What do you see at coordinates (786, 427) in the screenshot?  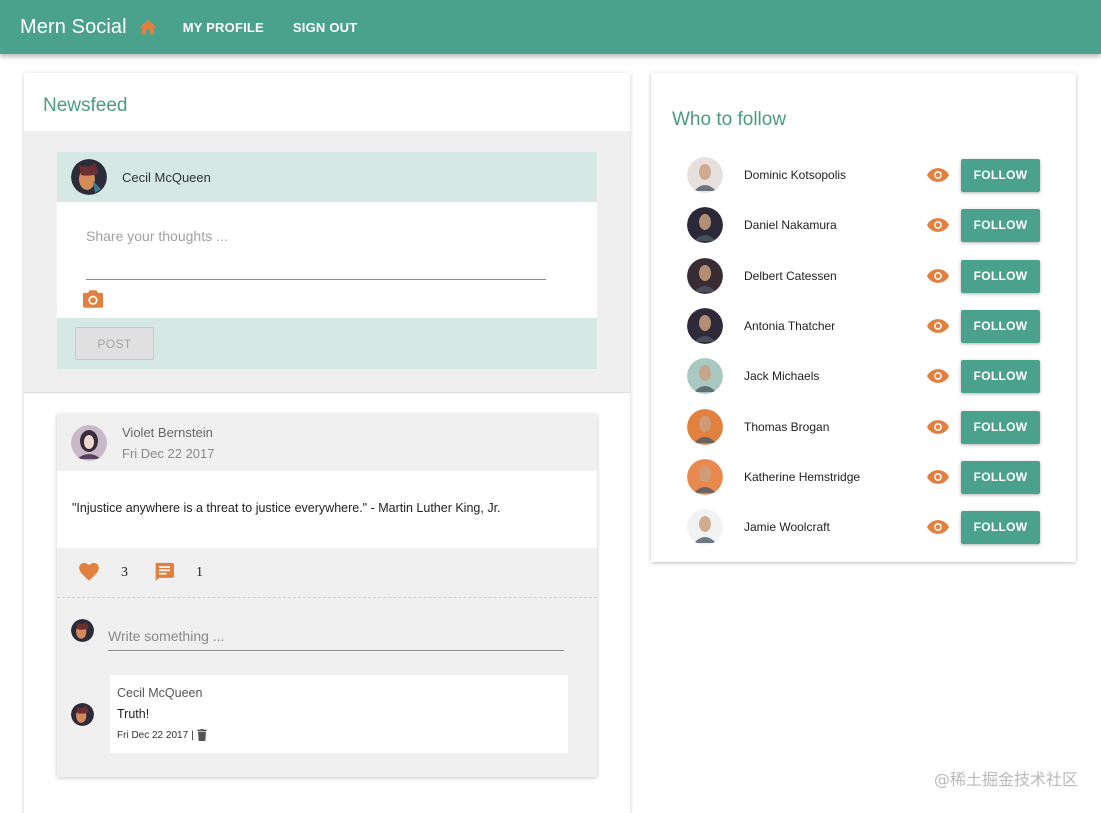 I see `follow-name: Thomas Brogan` at bounding box center [786, 427].